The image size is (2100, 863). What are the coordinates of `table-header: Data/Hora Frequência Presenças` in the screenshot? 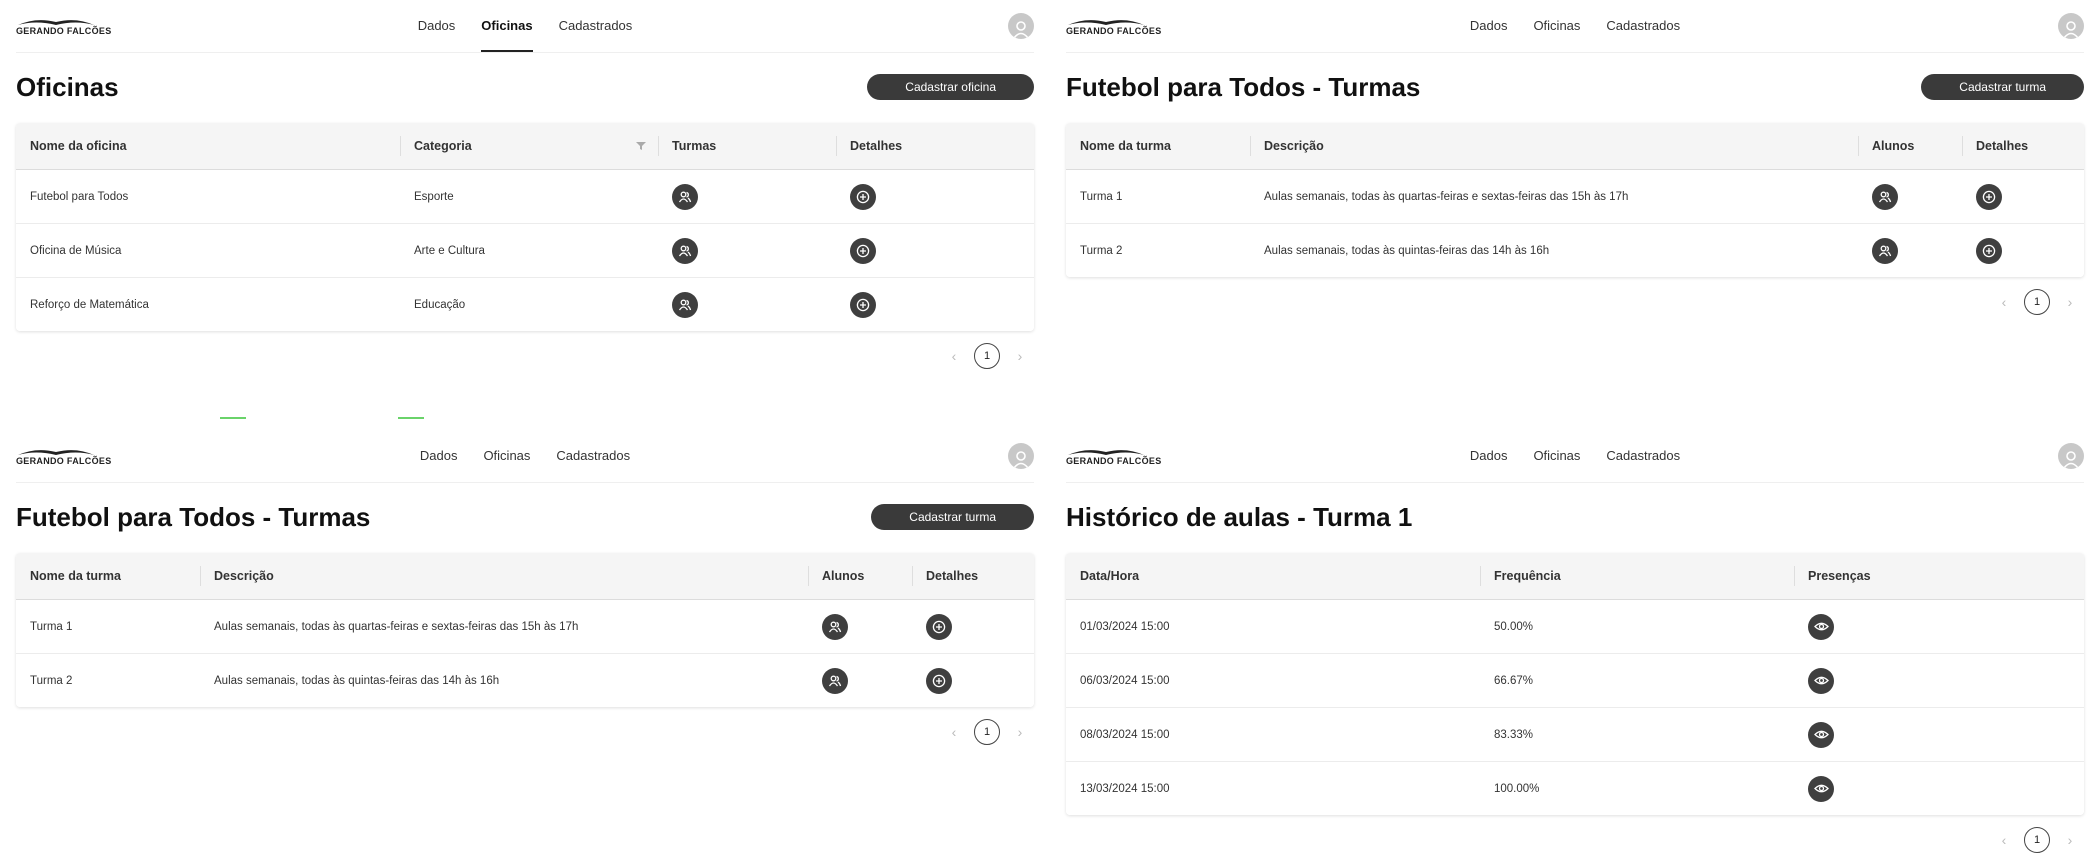 It's located at (1575, 576).